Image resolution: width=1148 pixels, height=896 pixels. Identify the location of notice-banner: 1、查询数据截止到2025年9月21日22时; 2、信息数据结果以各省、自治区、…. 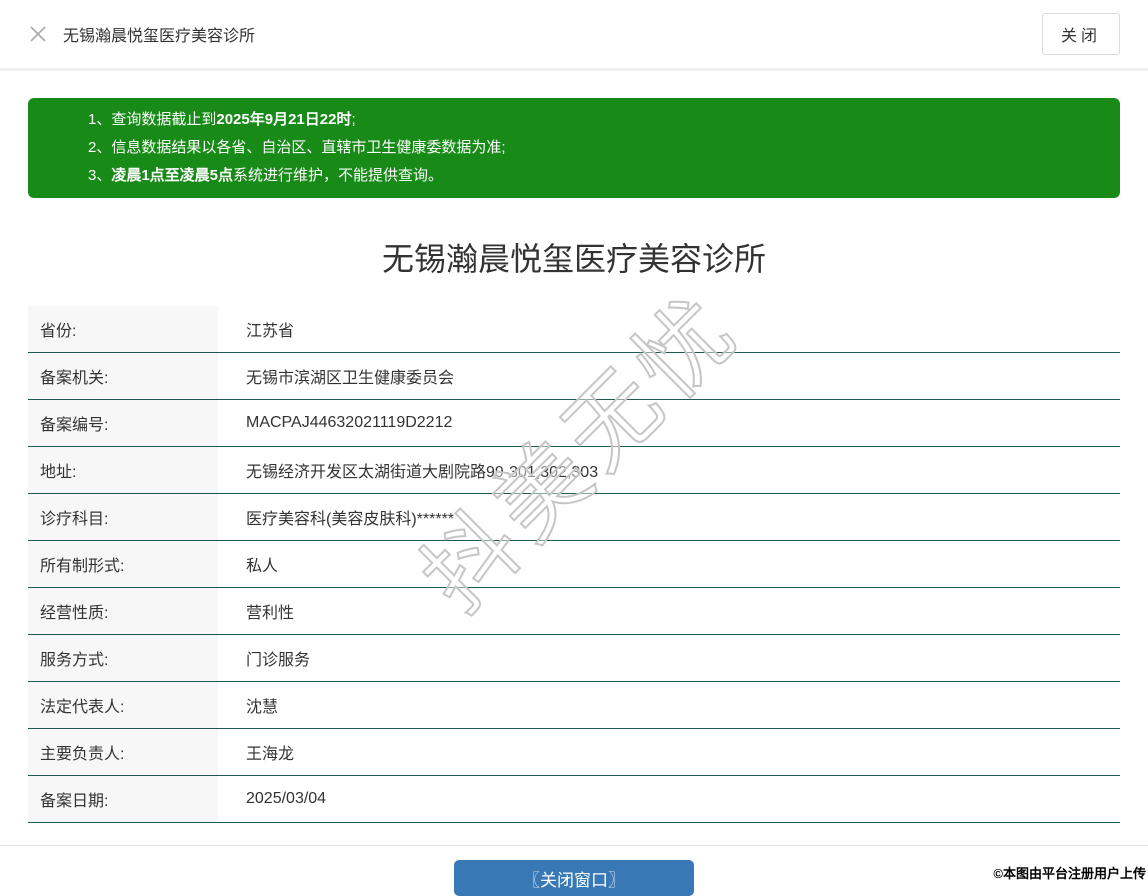
(574, 148).